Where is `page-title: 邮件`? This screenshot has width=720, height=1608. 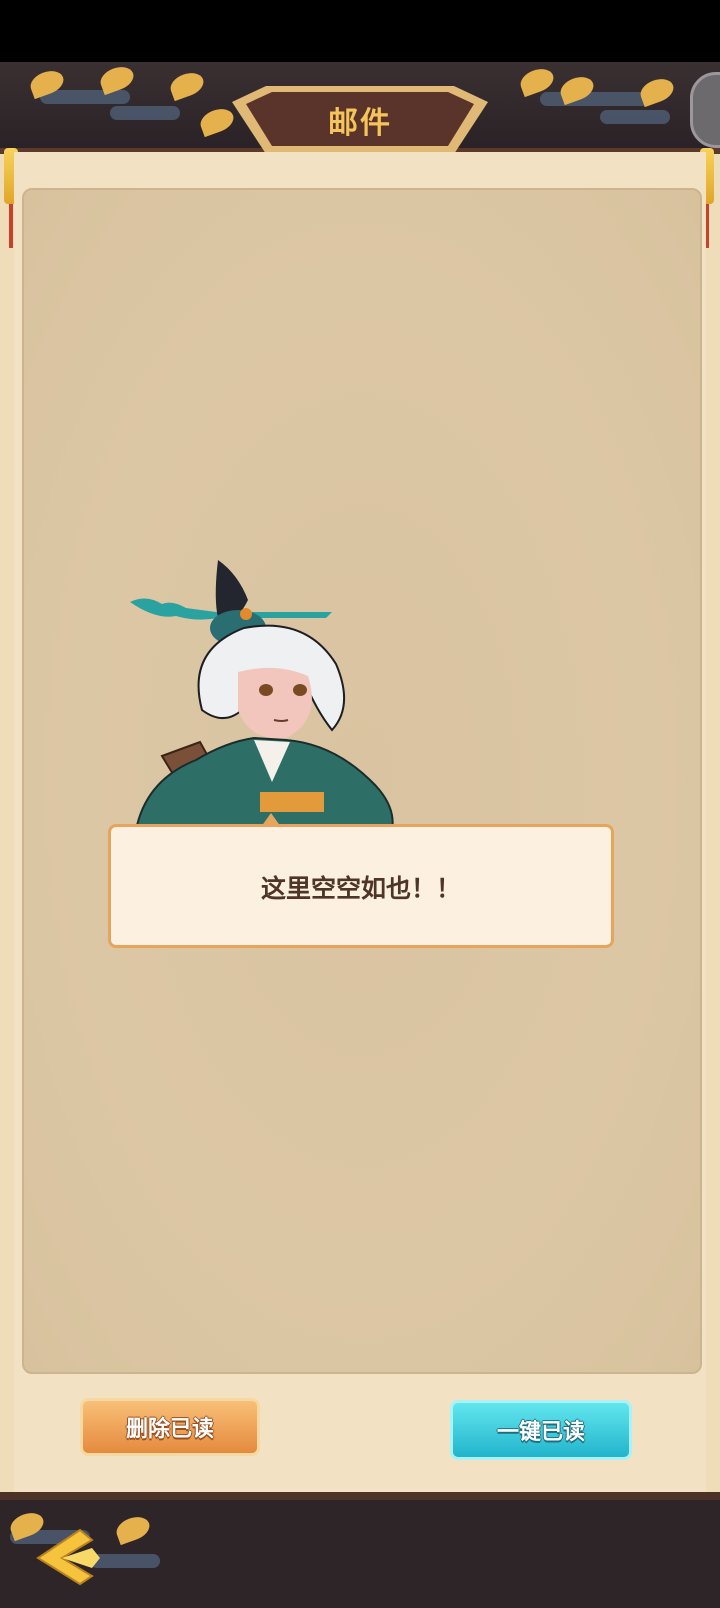 page-title: 邮件 is located at coordinates (360, 123).